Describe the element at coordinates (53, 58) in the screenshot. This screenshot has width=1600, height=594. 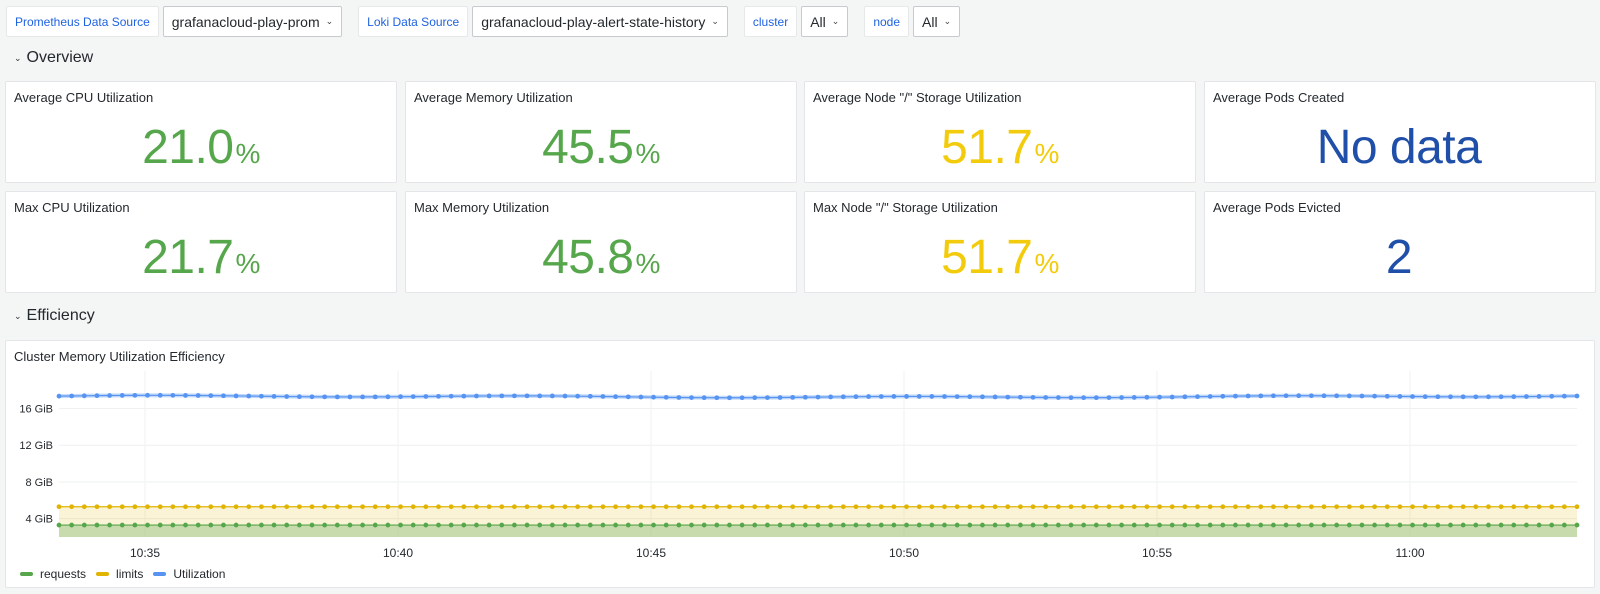
I see `row-overview-toggle: ⌄ Overview` at that location.